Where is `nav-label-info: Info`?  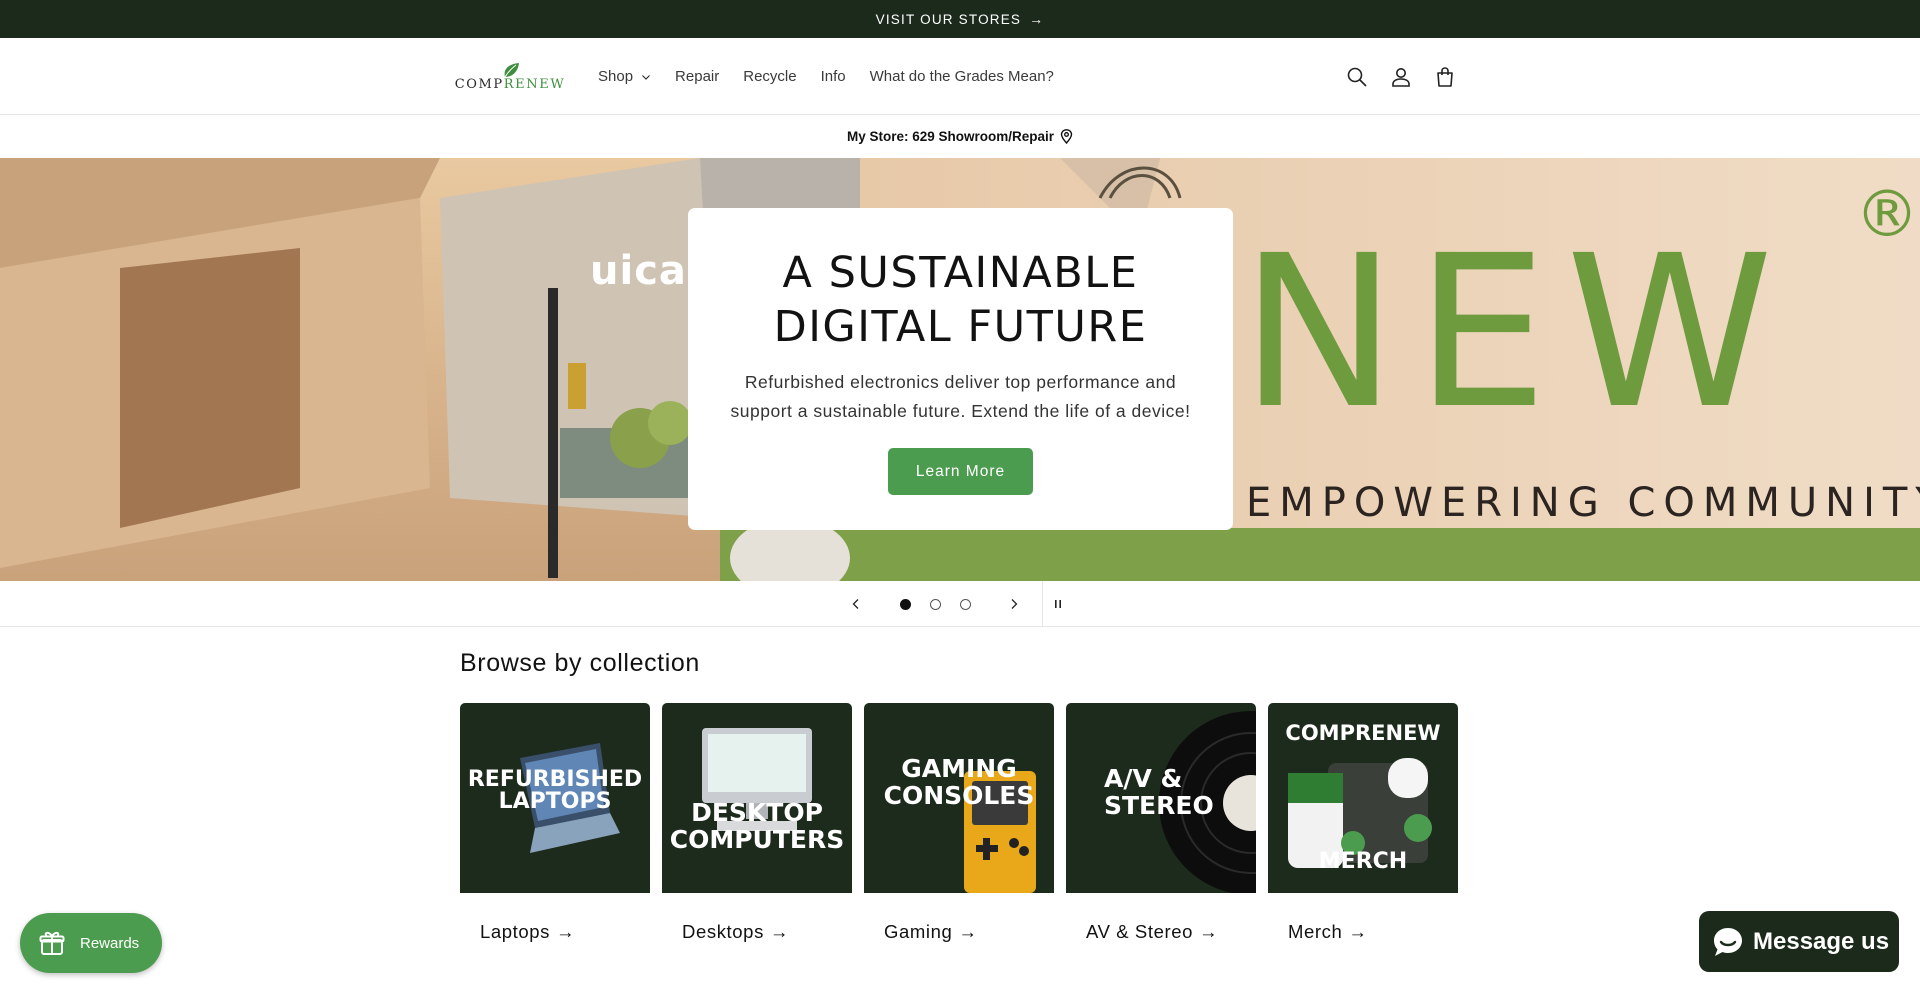 nav-label-info: Info is located at coordinates (833, 76).